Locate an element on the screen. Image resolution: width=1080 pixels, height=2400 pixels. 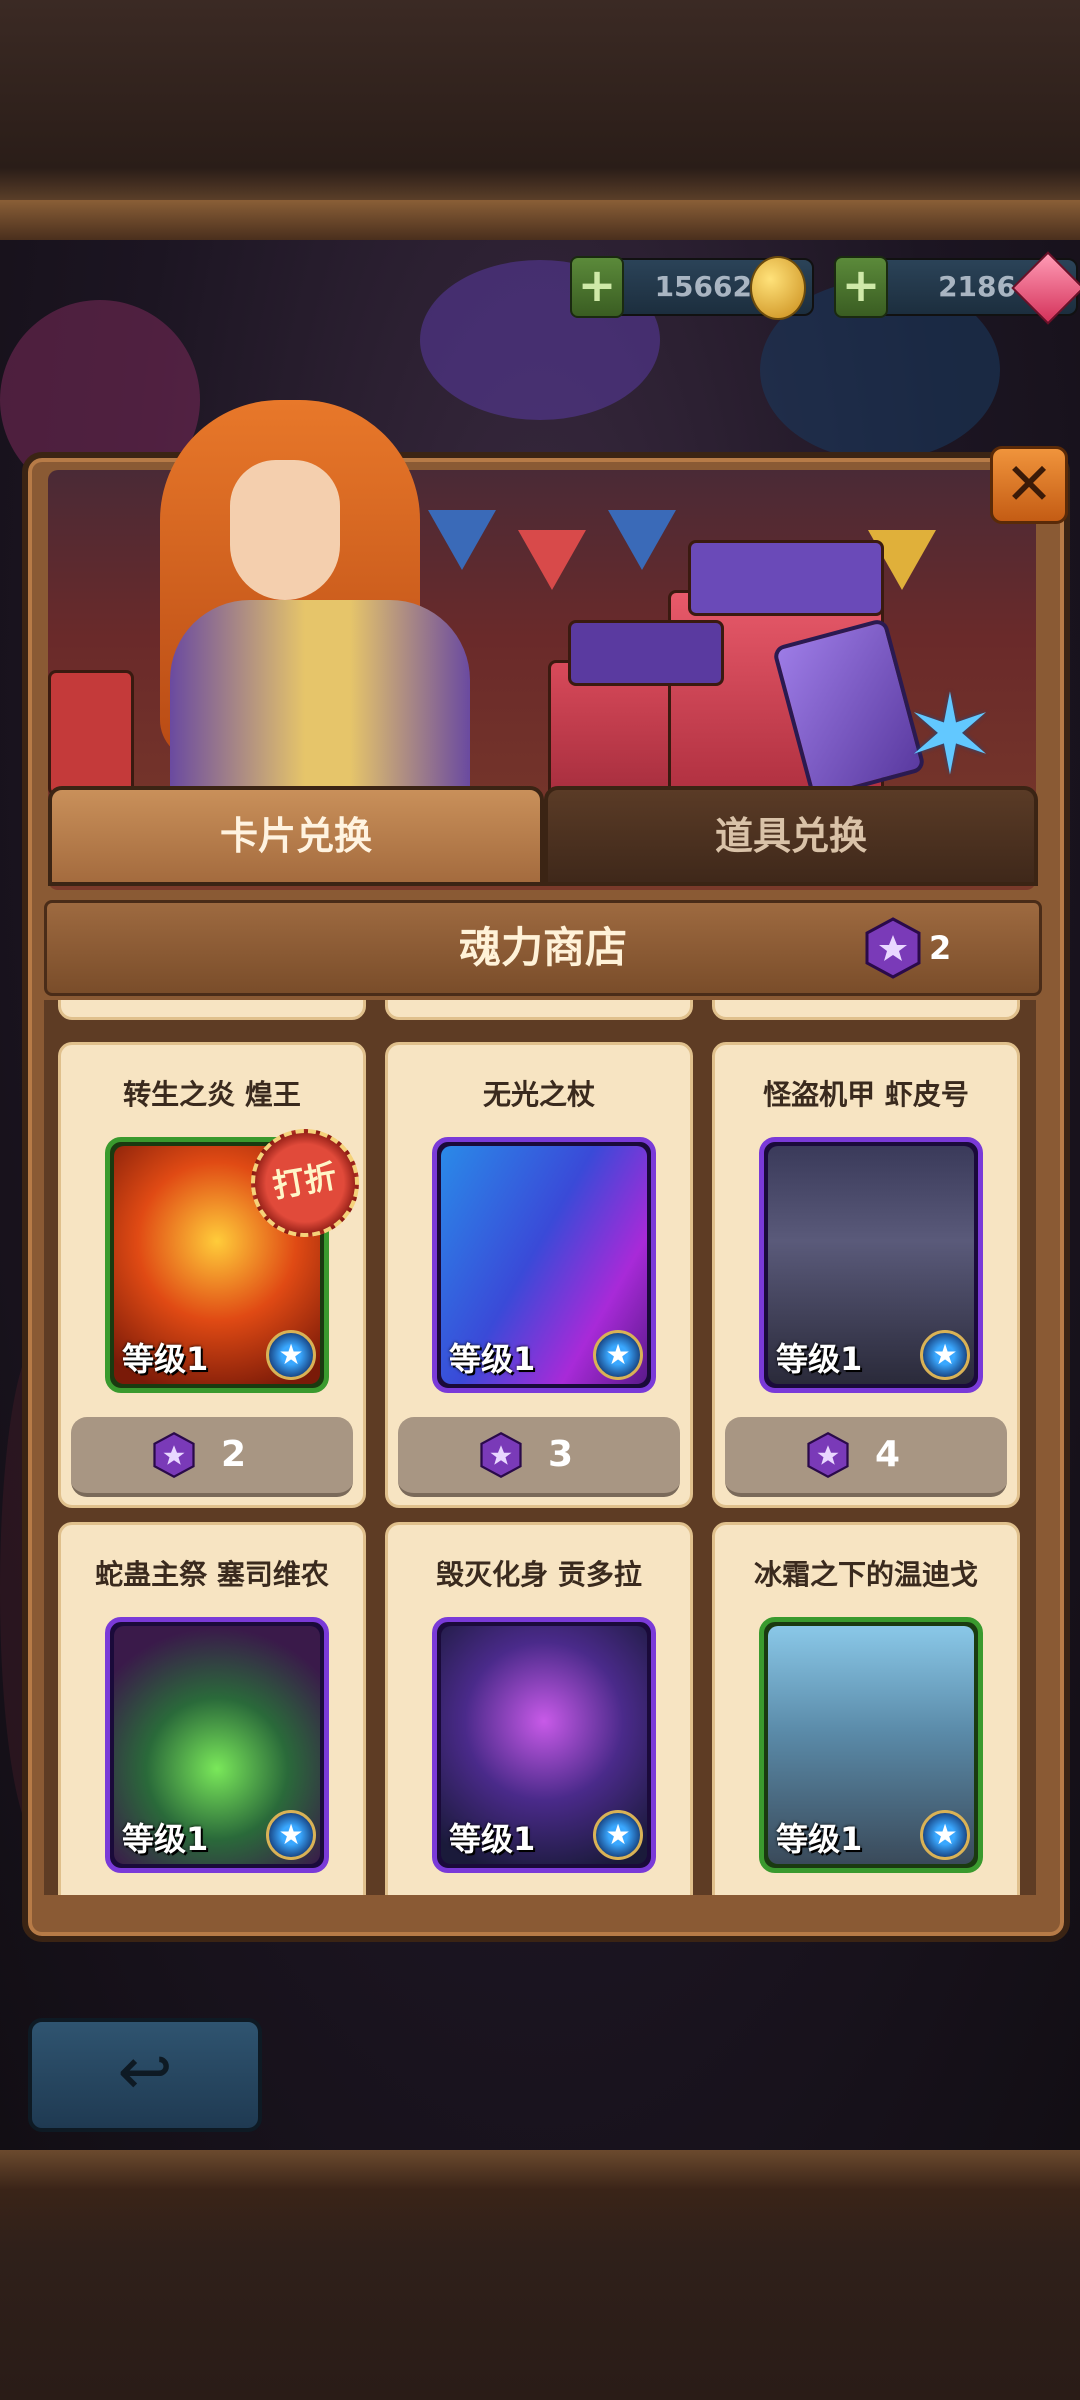
card-name: 毁灭化身 贡多拉 is located at coordinates (539, 1574).